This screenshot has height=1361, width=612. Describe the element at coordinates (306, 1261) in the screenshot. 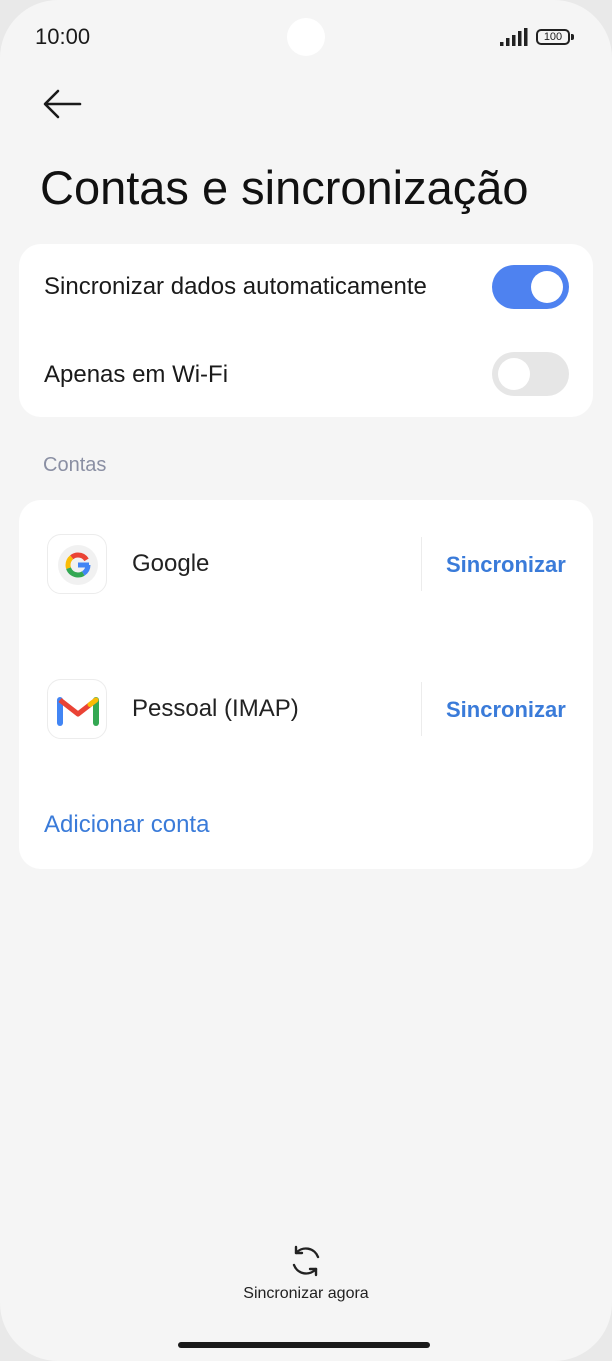

I see `sync-icon` at that location.